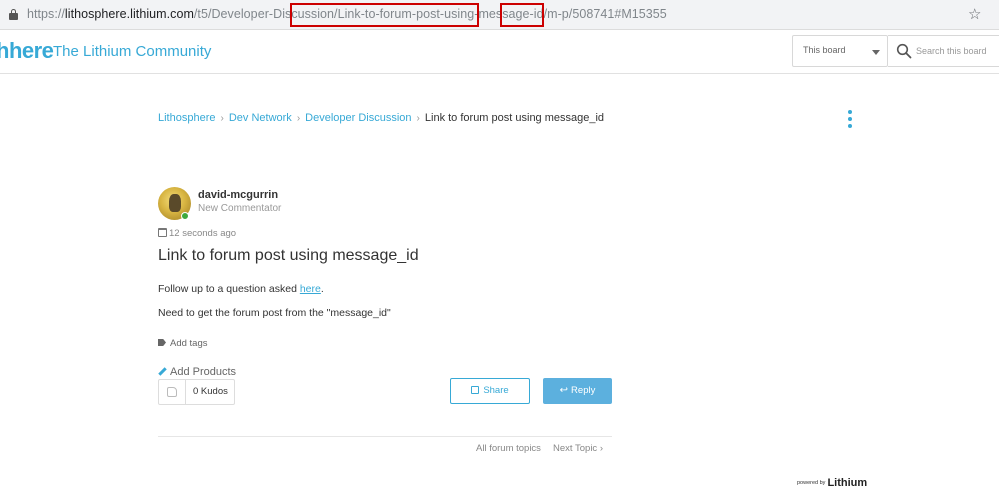  I want to click on search-input: Search this board, so click(943, 51).